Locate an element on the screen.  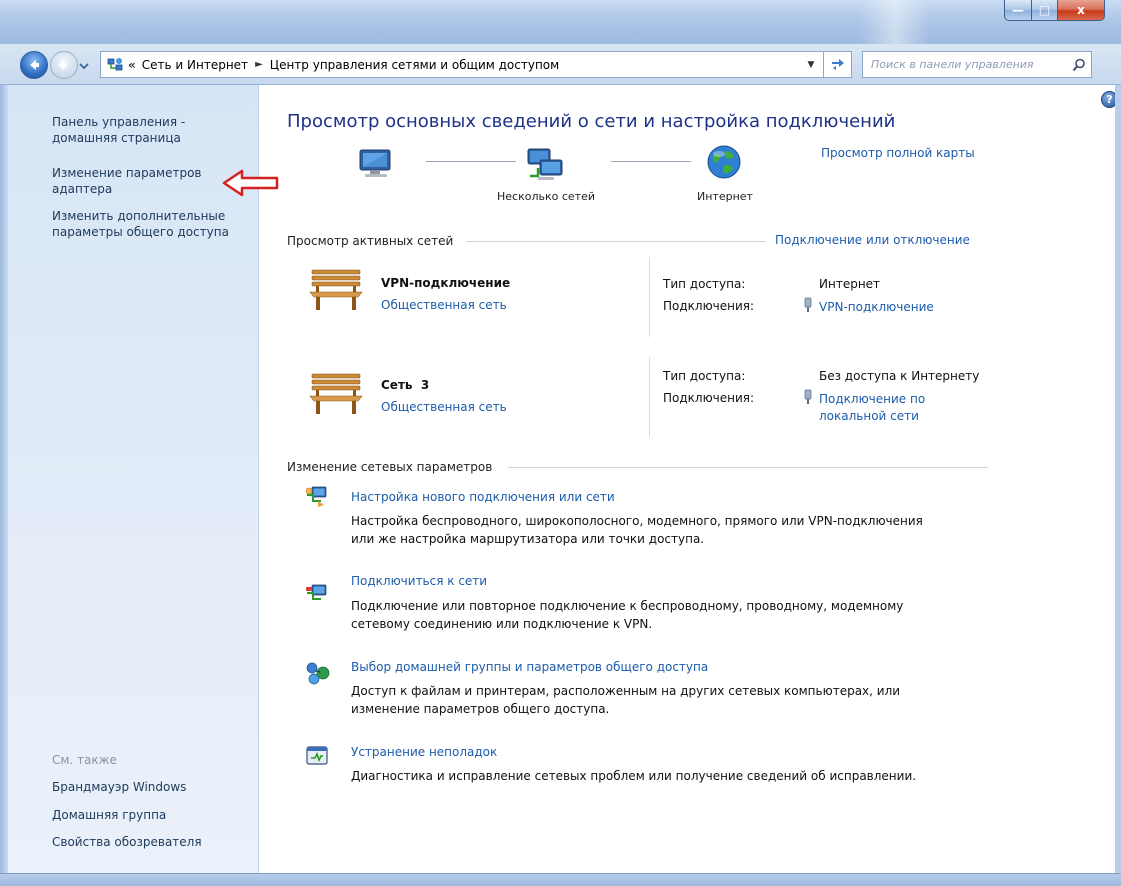
map-internet-label: Интернет is located at coordinates (725, 196).